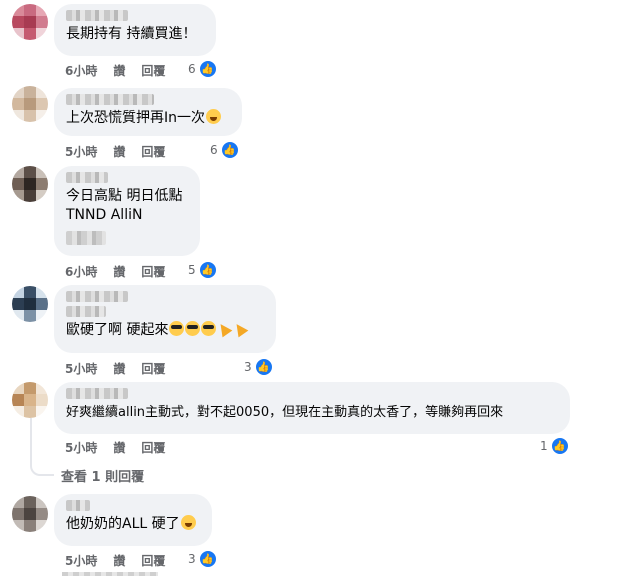 The image size is (634, 576). What do you see at coordinates (214, 116) in the screenshot?
I see `laughing-emoji-icon` at bounding box center [214, 116].